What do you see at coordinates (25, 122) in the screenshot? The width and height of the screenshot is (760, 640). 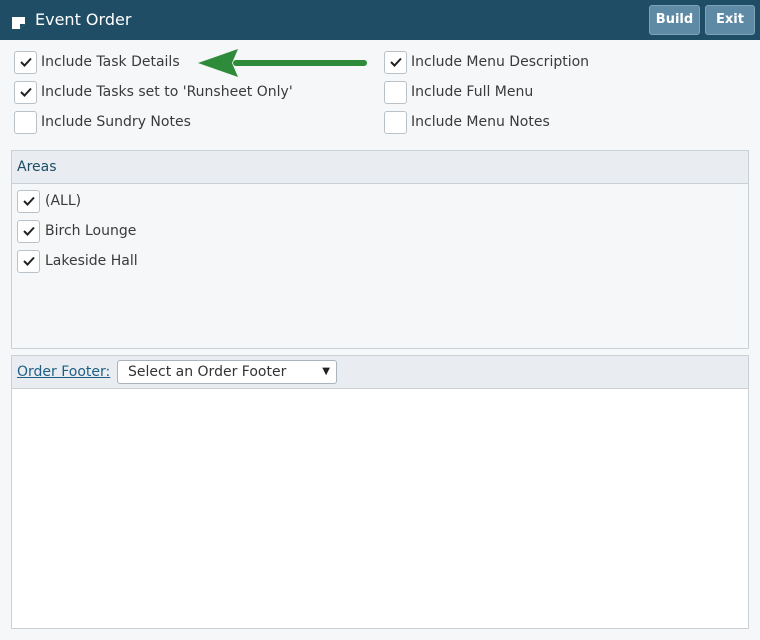 I see `include-sundry-notes-checkbox` at bounding box center [25, 122].